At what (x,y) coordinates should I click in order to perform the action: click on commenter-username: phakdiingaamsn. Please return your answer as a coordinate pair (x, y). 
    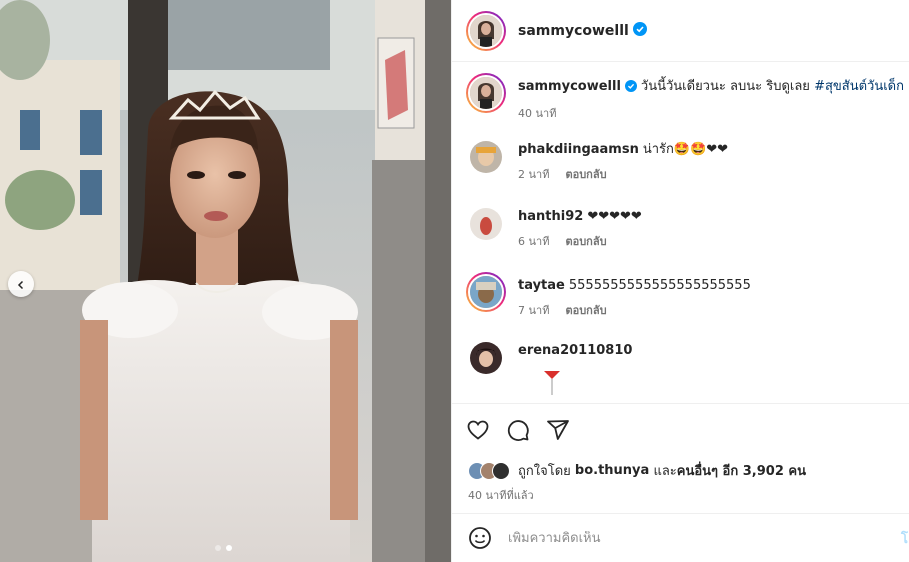
    Looking at the image, I should click on (578, 149).